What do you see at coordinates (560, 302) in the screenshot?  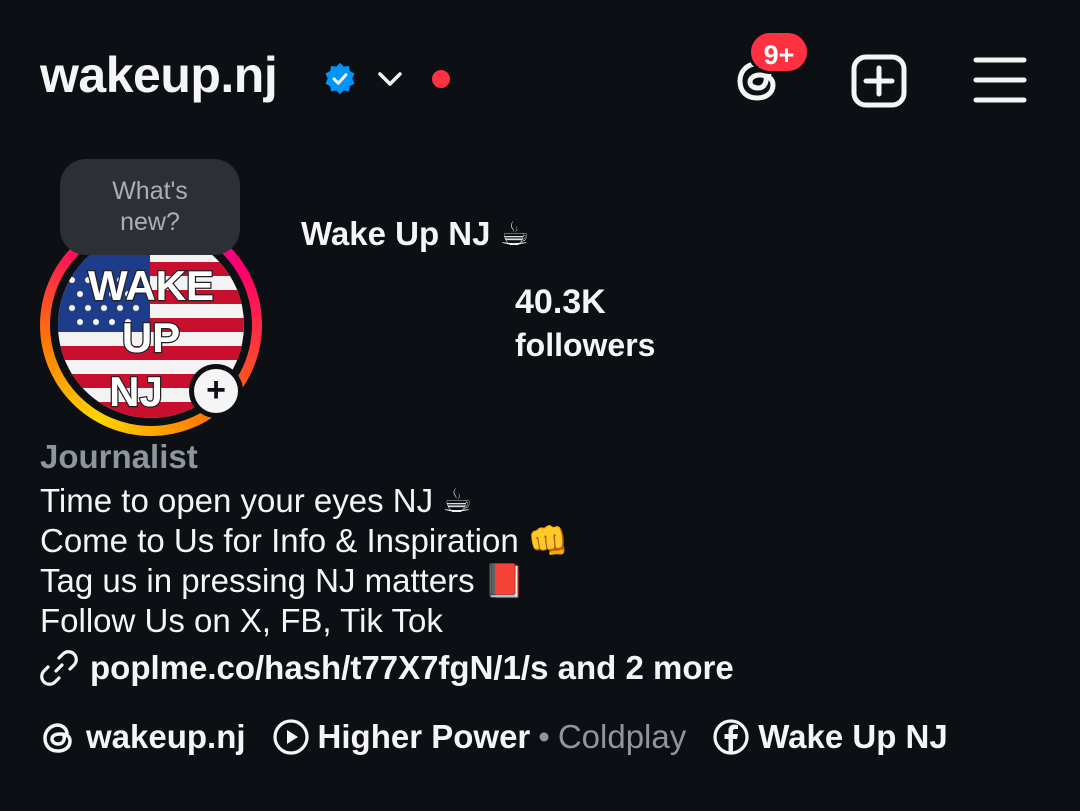 I see `followers-count: 40.3K` at bounding box center [560, 302].